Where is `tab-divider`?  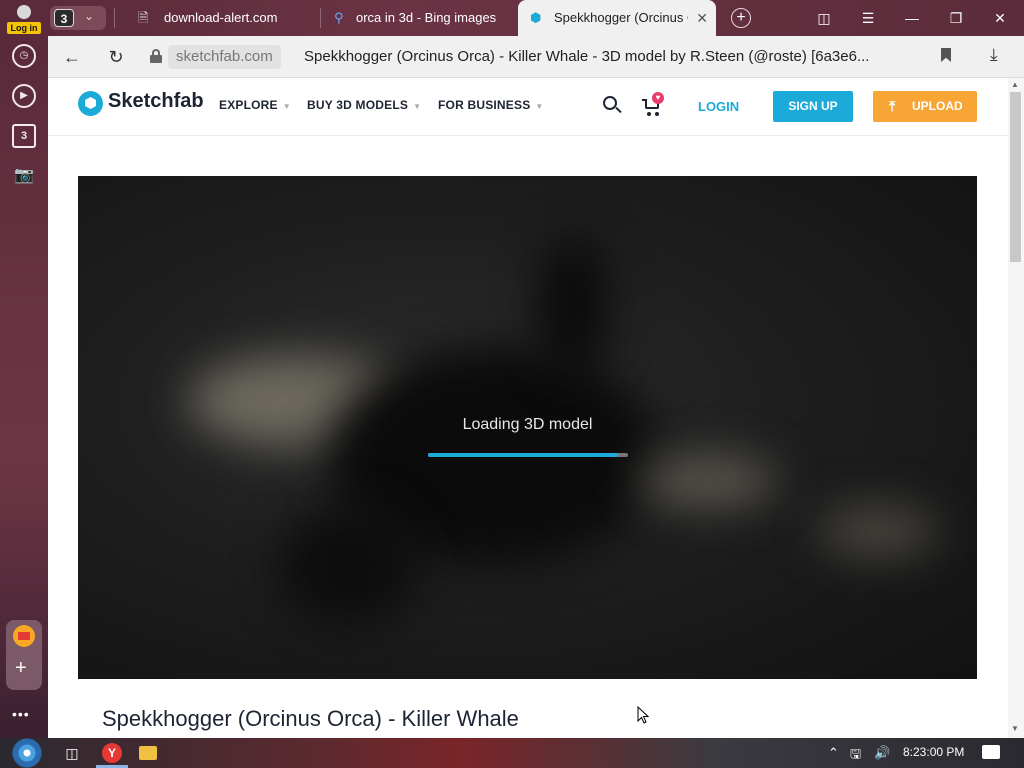 tab-divider is located at coordinates (114, 18).